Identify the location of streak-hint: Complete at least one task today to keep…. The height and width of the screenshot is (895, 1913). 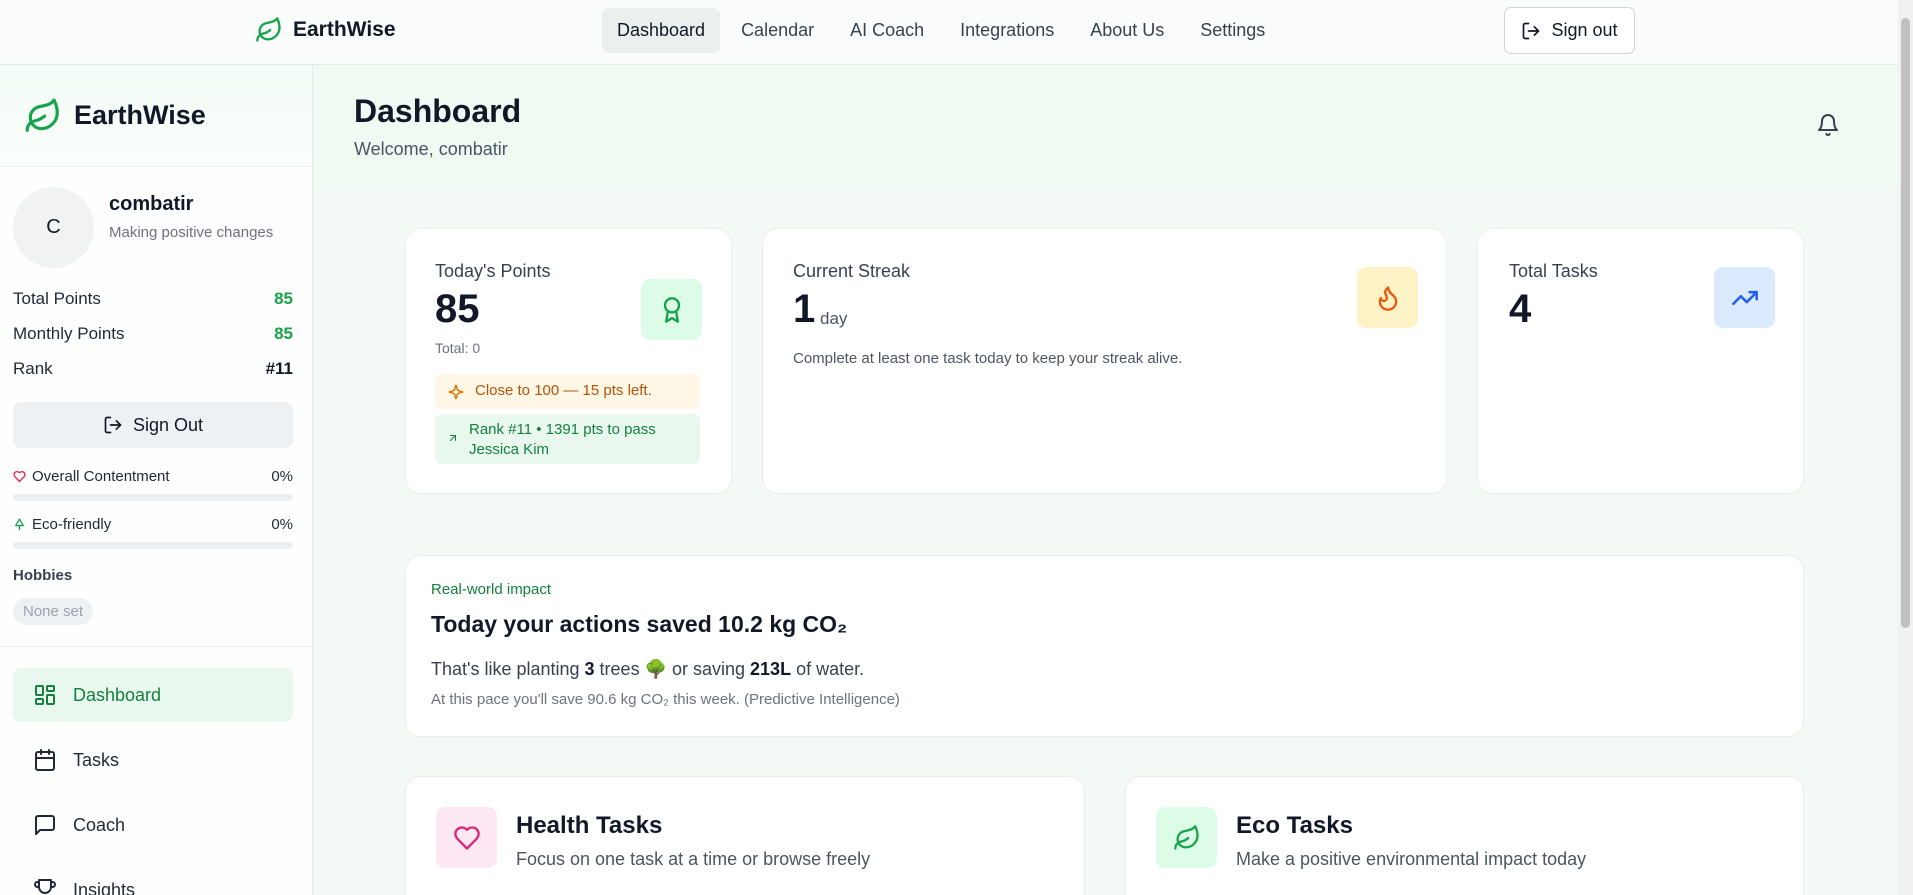
(988, 358).